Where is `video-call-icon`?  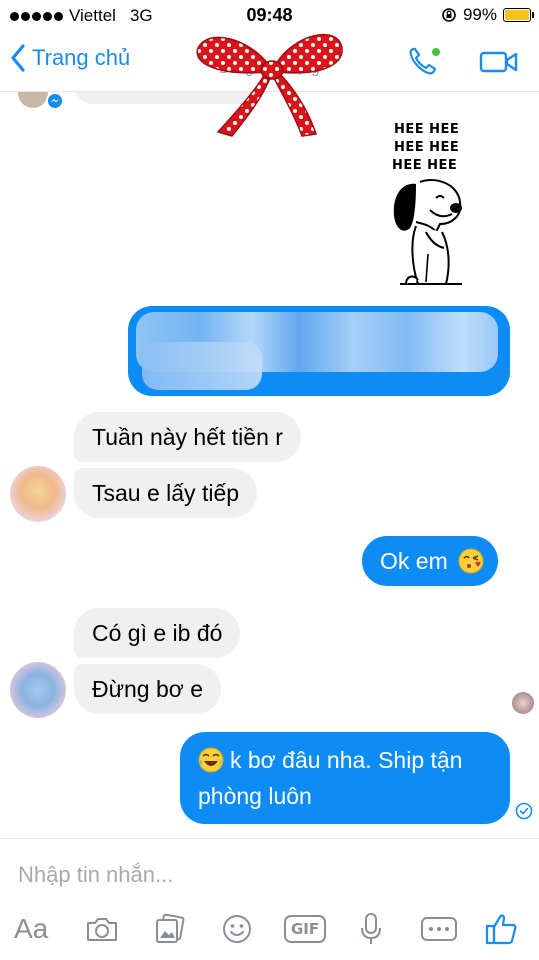
video-call-icon is located at coordinates (499, 62).